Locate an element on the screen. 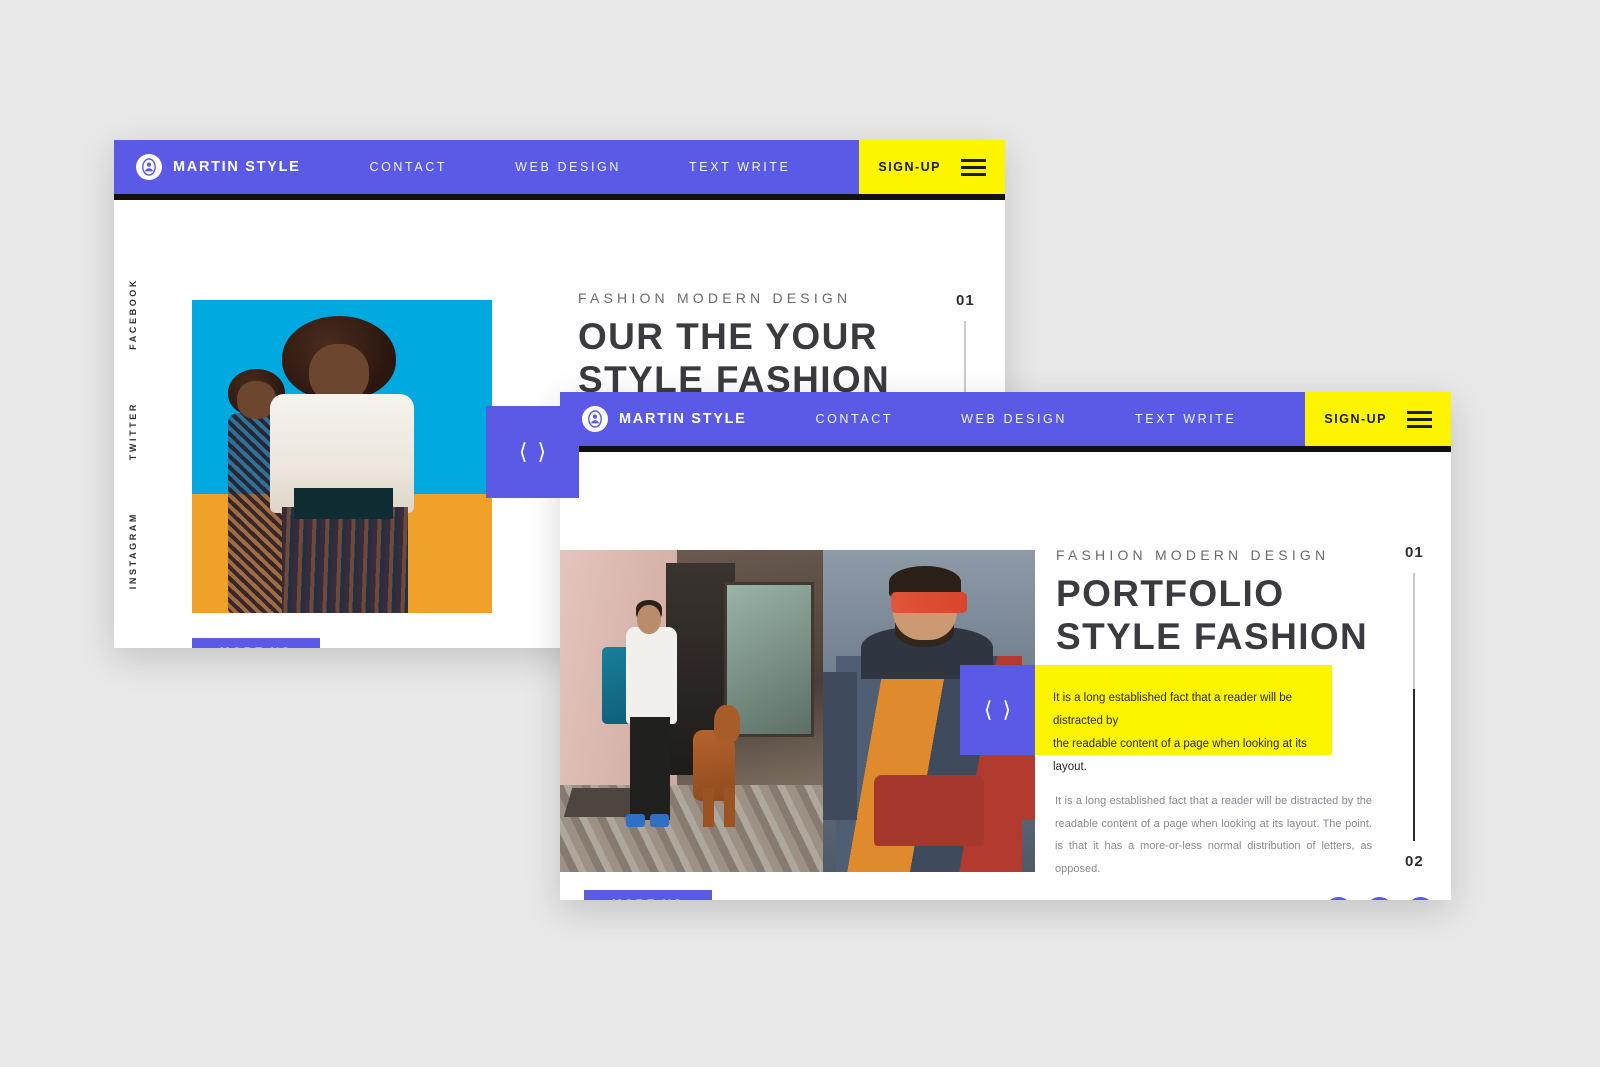 The width and height of the screenshot is (1600, 1067). brand-logo: MARTIN STYLE is located at coordinates (207, 167).